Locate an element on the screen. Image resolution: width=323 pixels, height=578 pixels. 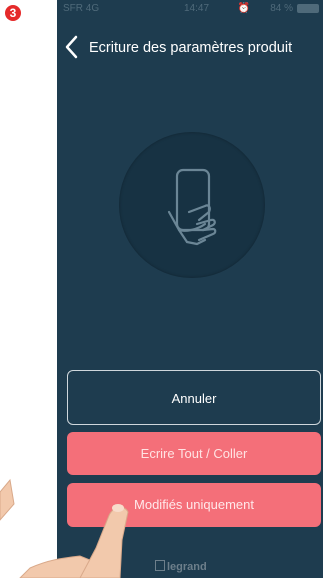
navigation-bar: Ecriture des paramètres produit is located at coordinates (190, 48).